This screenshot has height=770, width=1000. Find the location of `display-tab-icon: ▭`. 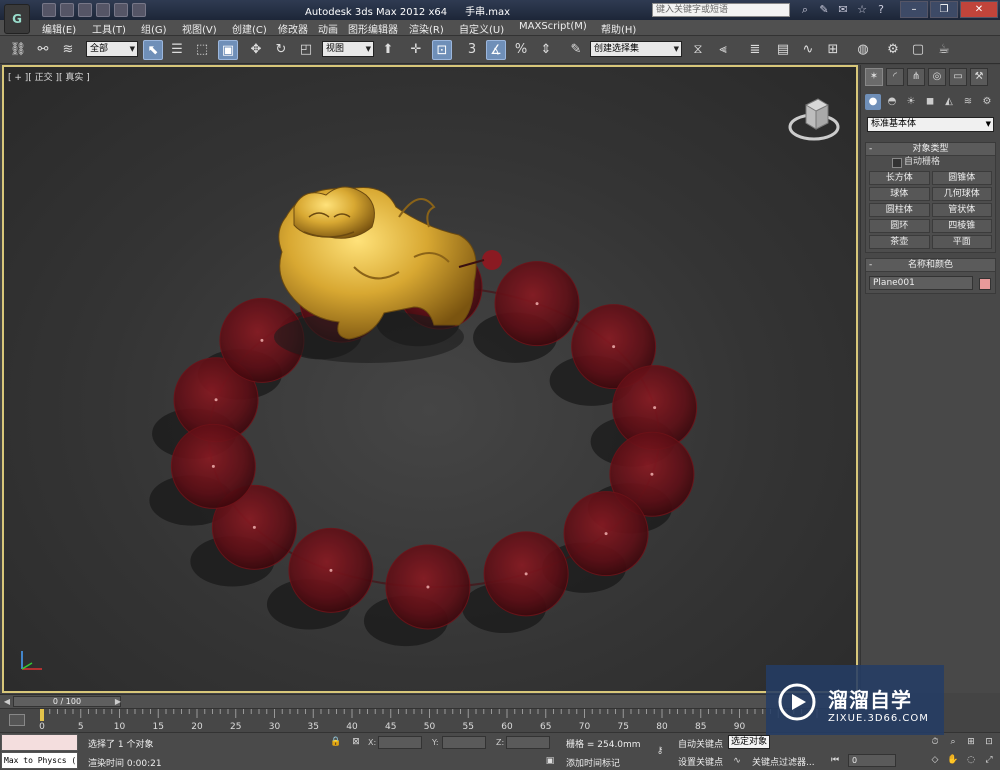

display-tab-icon: ▭ is located at coordinates (958, 77).